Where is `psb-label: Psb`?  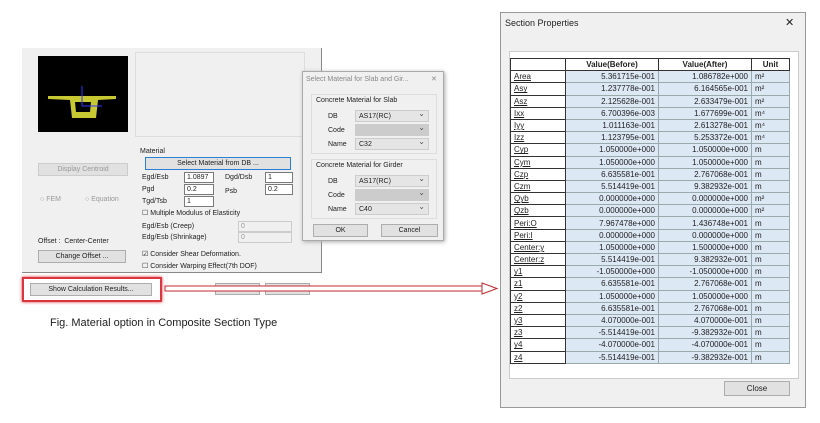
psb-label: Psb is located at coordinates (231, 191).